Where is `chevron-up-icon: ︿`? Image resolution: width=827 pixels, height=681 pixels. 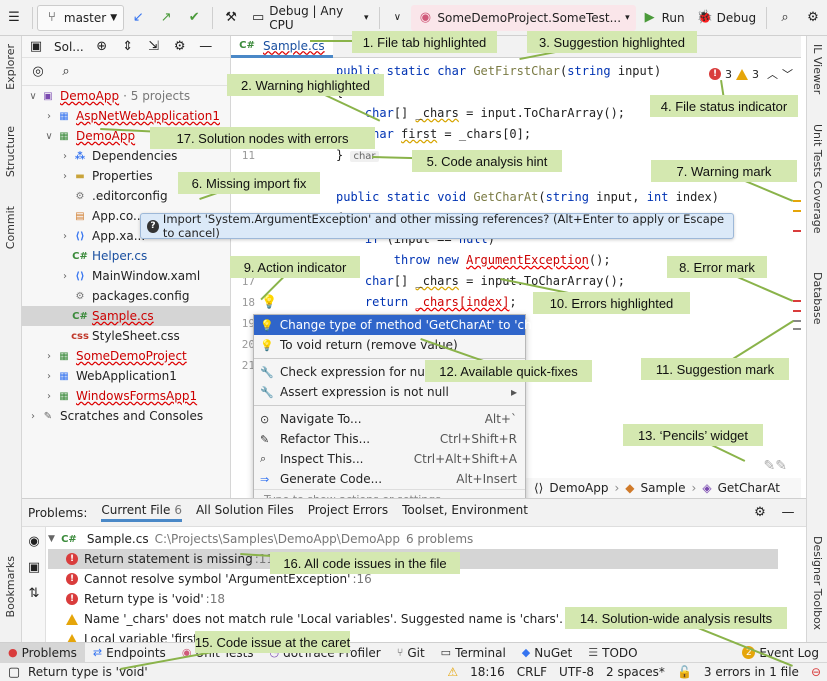
chevron-up-icon: ︿ is located at coordinates (772, 74).